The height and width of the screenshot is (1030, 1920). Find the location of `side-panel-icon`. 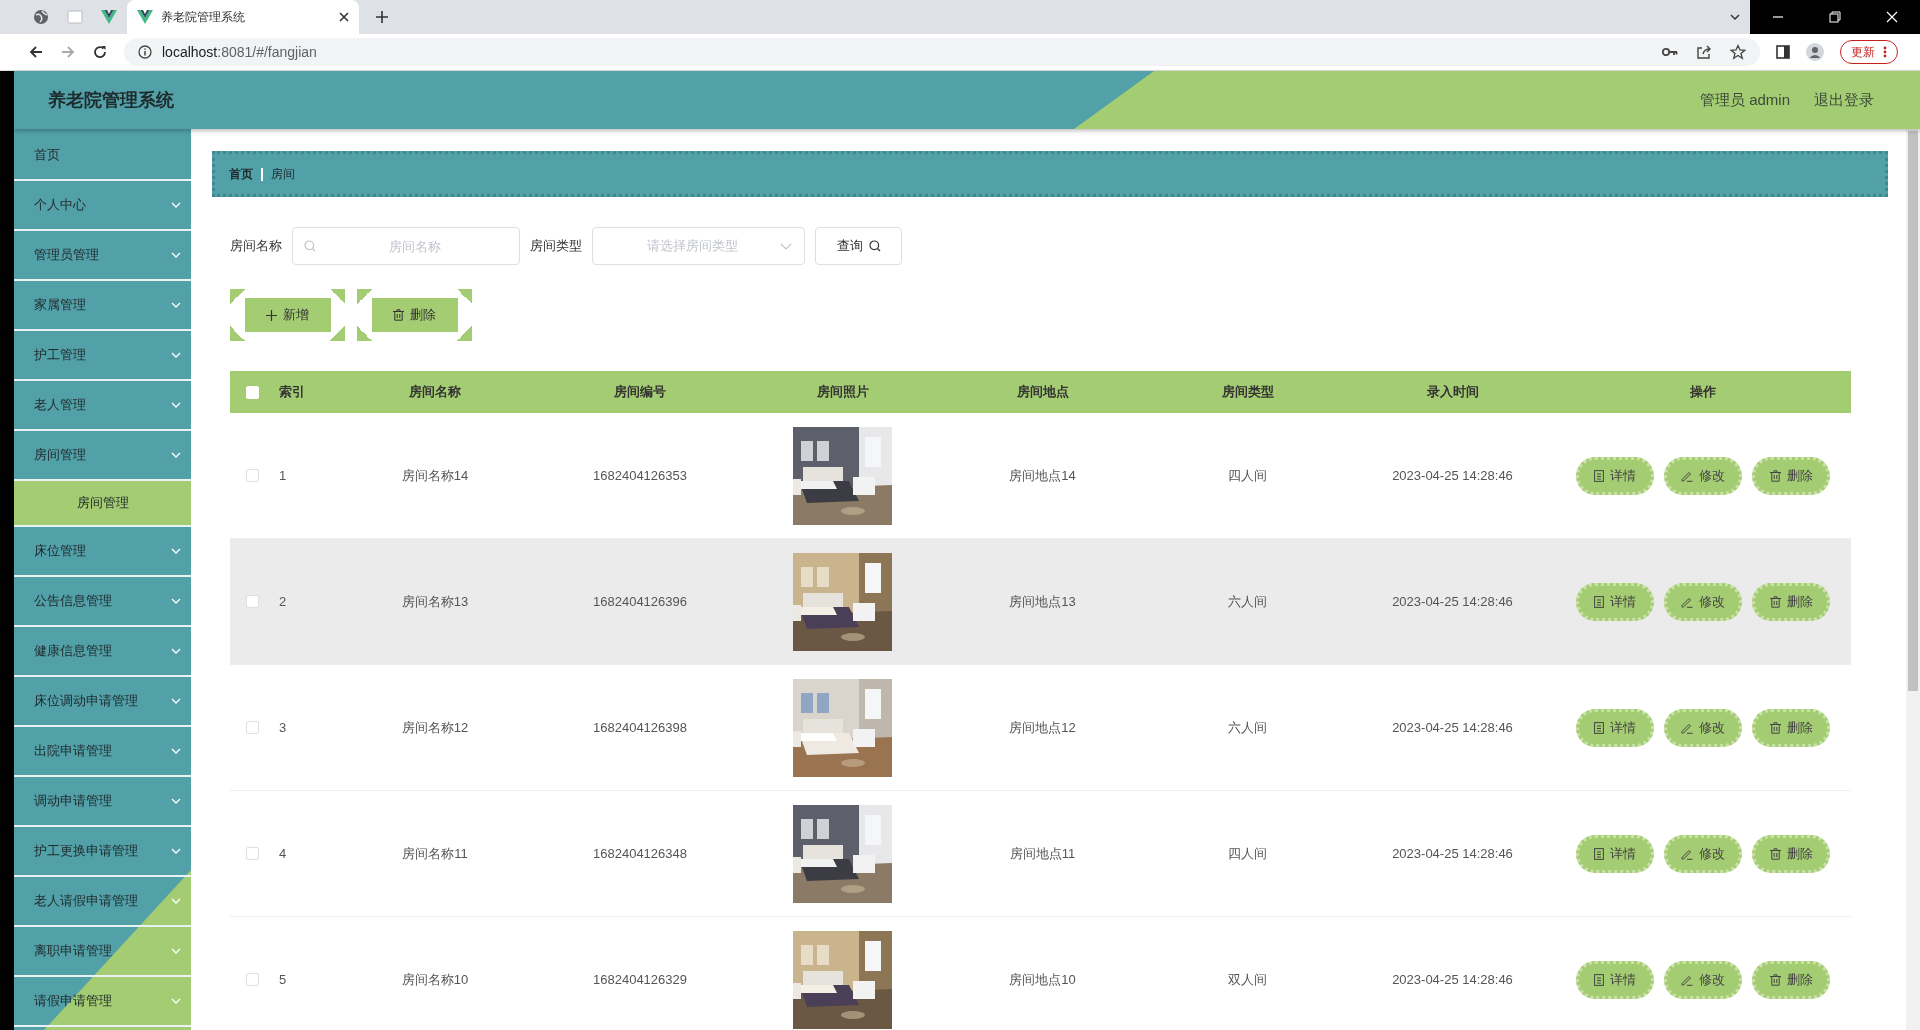

side-panel-icon is located at coordinates (1783, 52).